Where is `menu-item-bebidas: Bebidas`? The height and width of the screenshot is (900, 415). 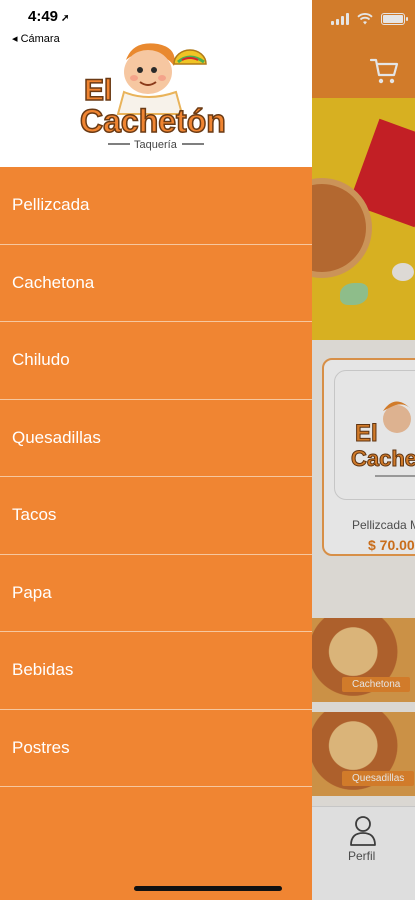
menu-item-bebidas: Bebidas is located at coordinates (156, 671).